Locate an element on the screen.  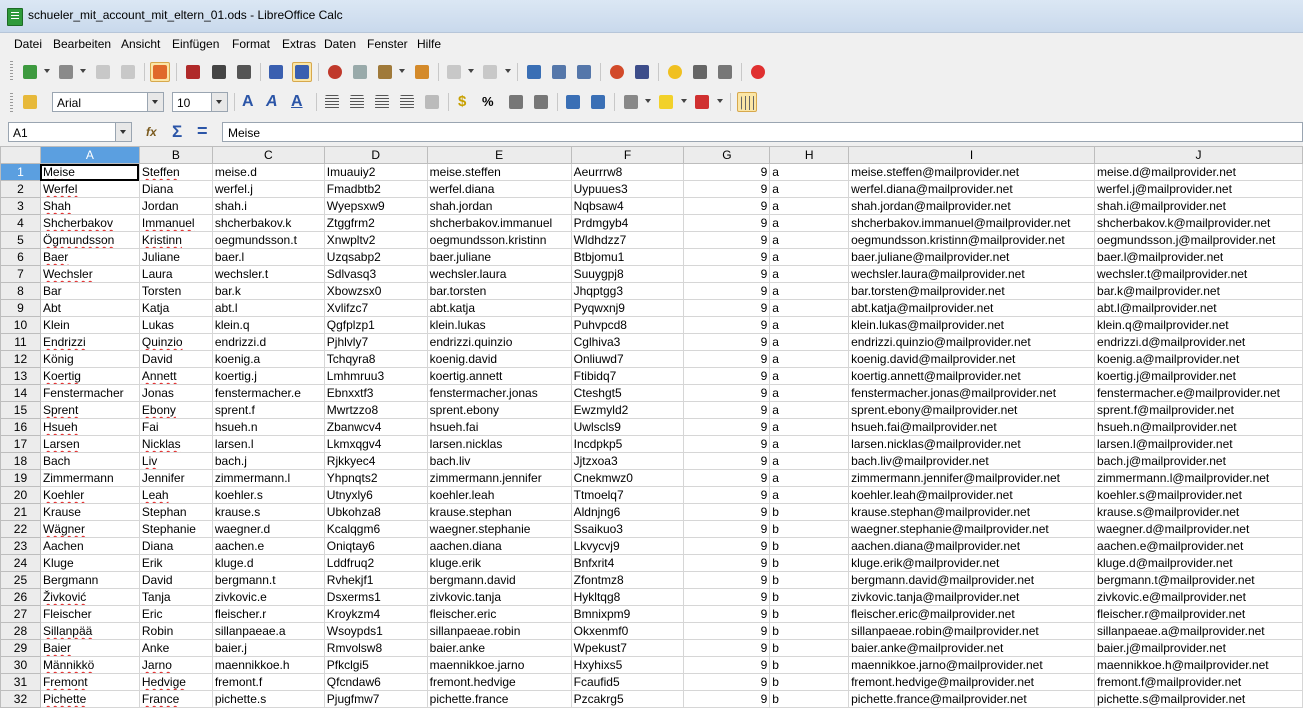
row-header: 11 is located at coordinates (20, 342).